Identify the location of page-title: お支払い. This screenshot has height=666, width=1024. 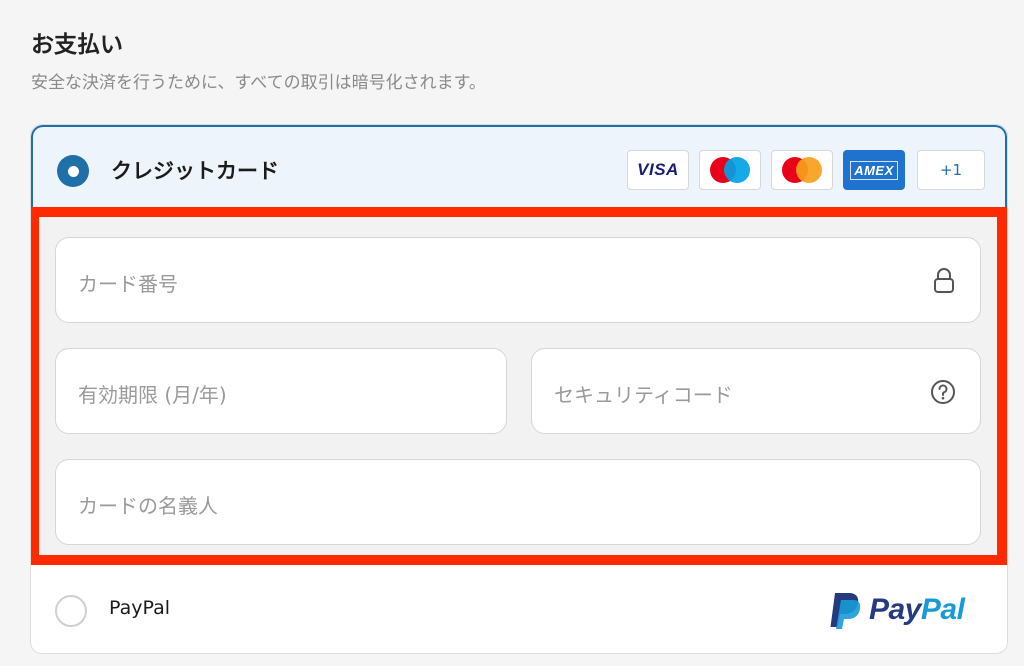
(77, 45).